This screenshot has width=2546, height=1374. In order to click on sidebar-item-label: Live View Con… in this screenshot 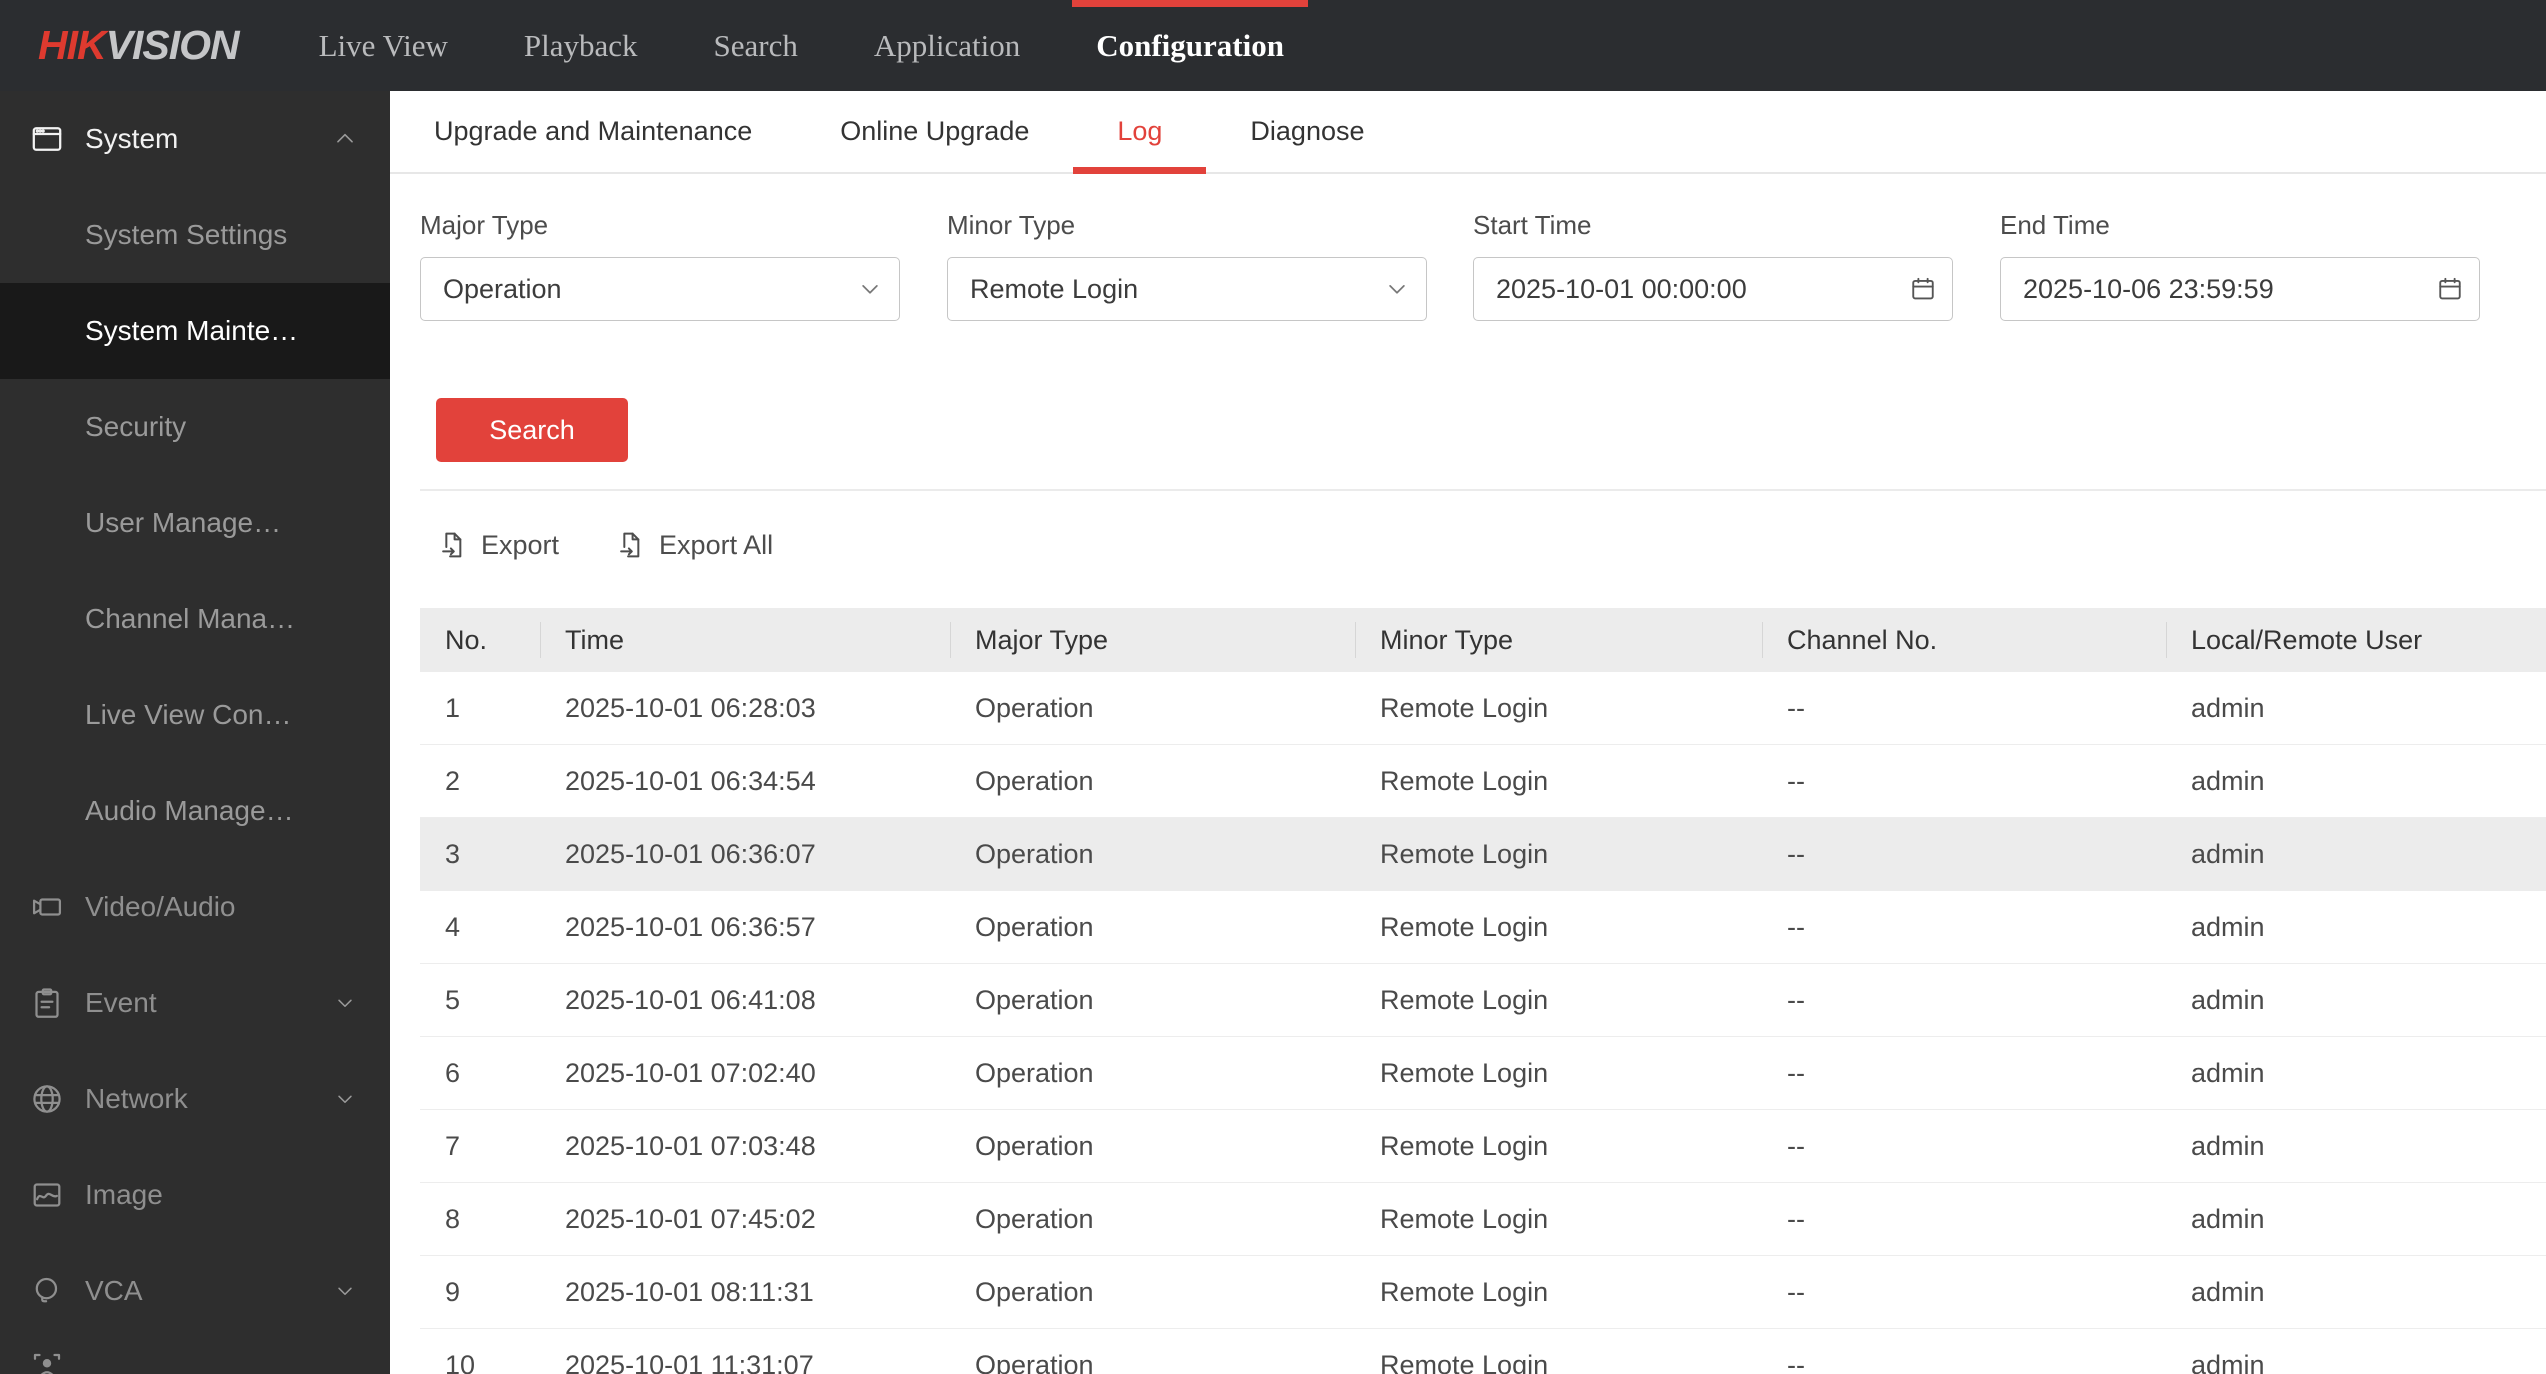, I will do `click(188, 714)`.